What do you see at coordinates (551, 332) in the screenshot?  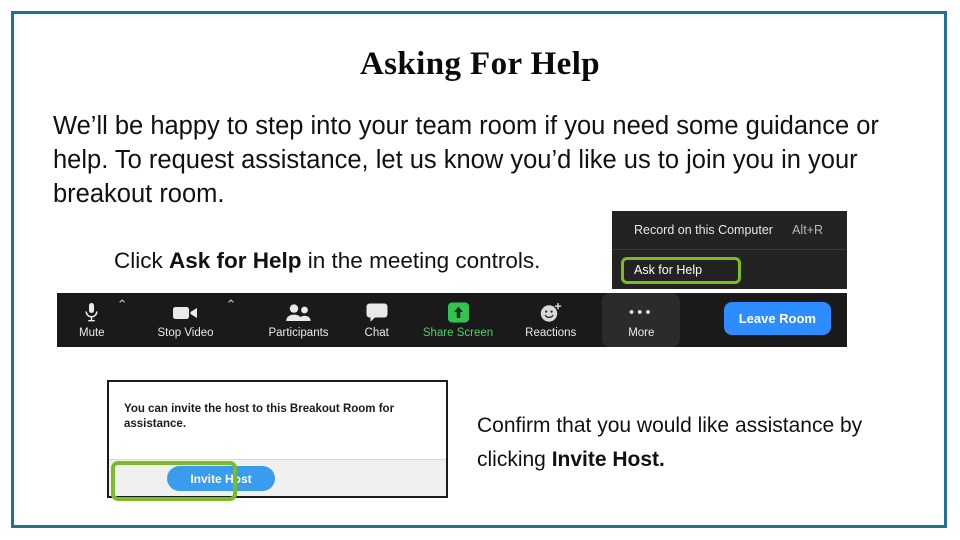 I see `control-reactions-label: Reactions` at bounding box center [551, 332].